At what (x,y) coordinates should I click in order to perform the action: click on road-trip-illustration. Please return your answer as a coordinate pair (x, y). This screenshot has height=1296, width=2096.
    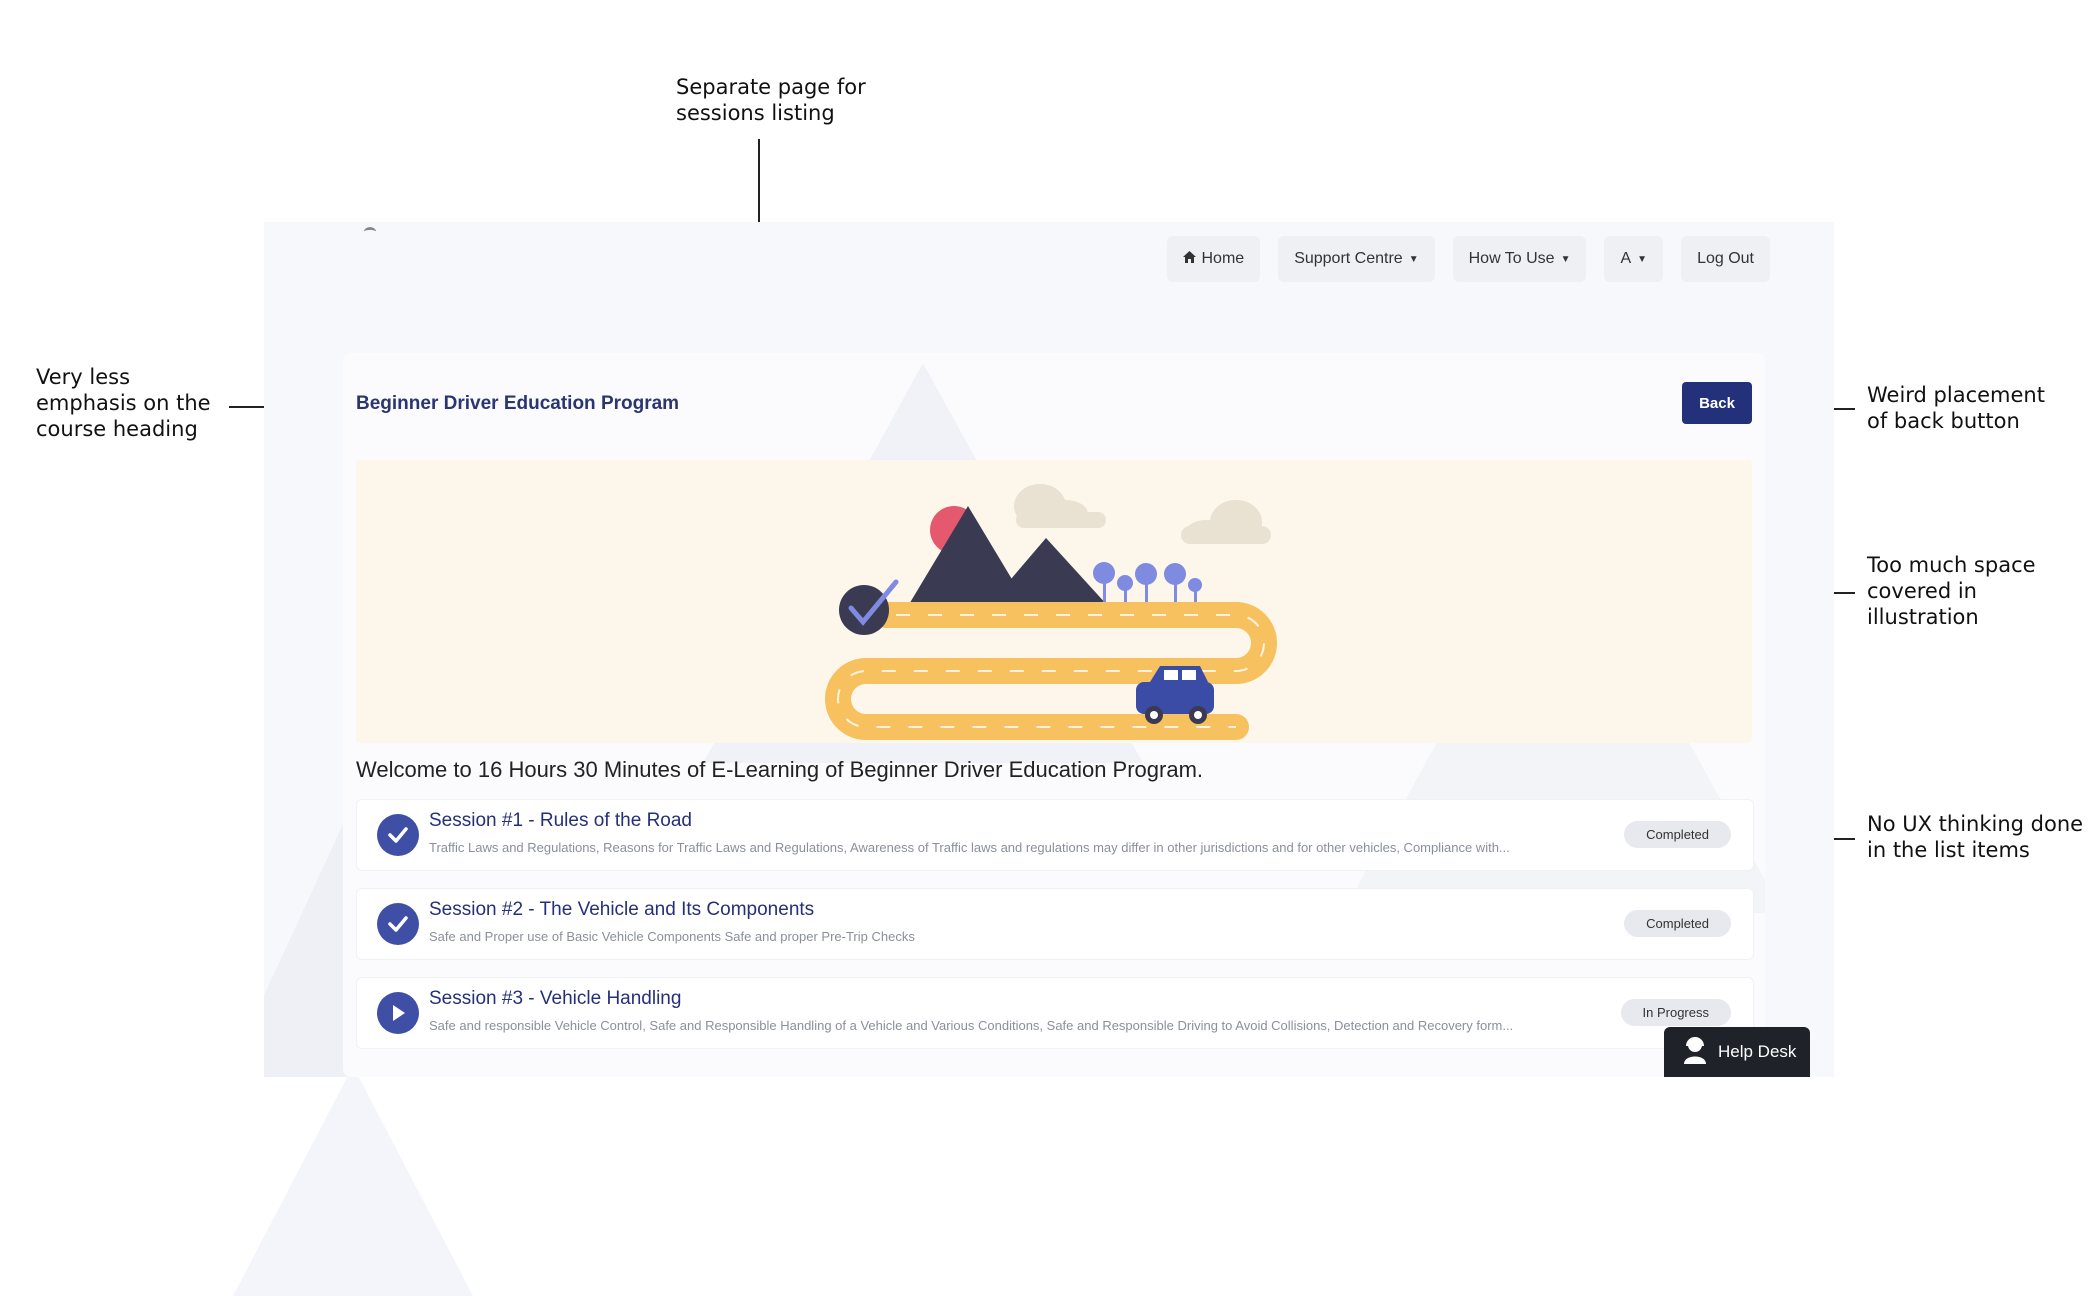
    Looking at the image, I should click on (1051, 612).